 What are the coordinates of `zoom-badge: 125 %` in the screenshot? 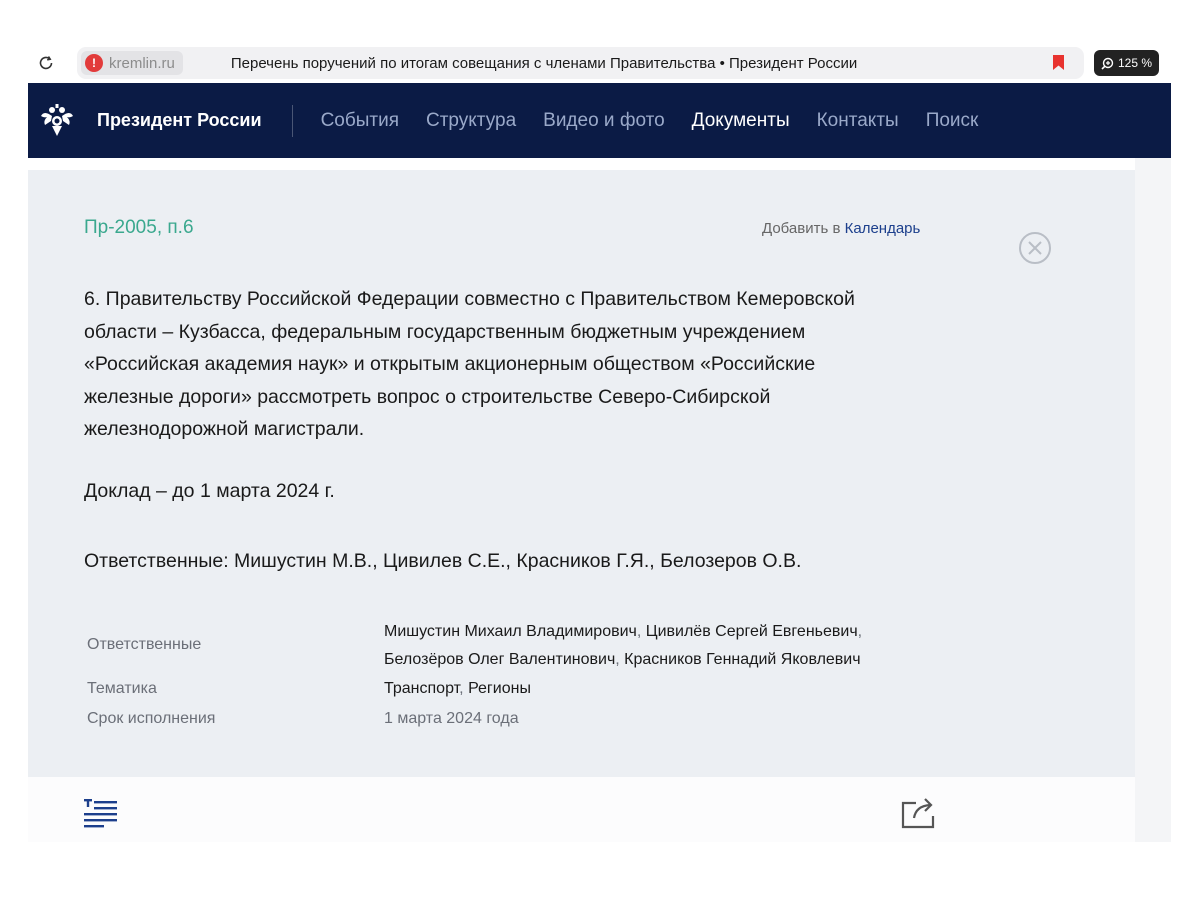 It's located at (1127, 63).